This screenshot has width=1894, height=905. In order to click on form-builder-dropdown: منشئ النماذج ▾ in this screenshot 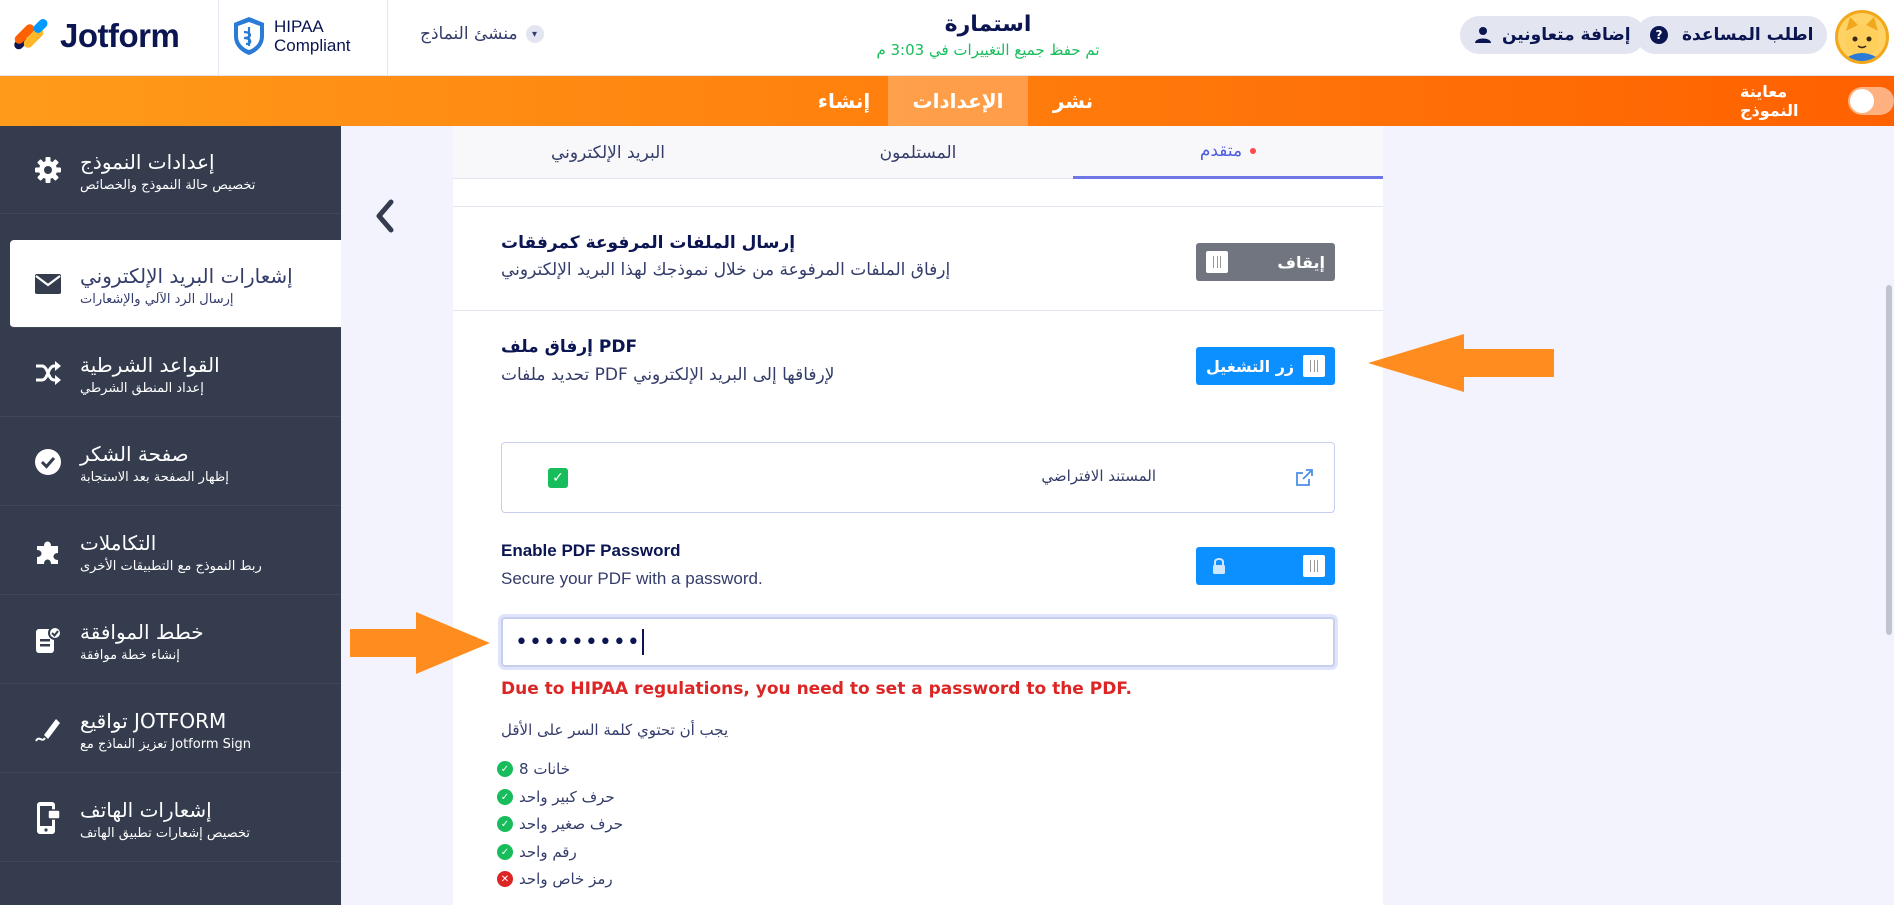, I will do `click(482, 34)`.